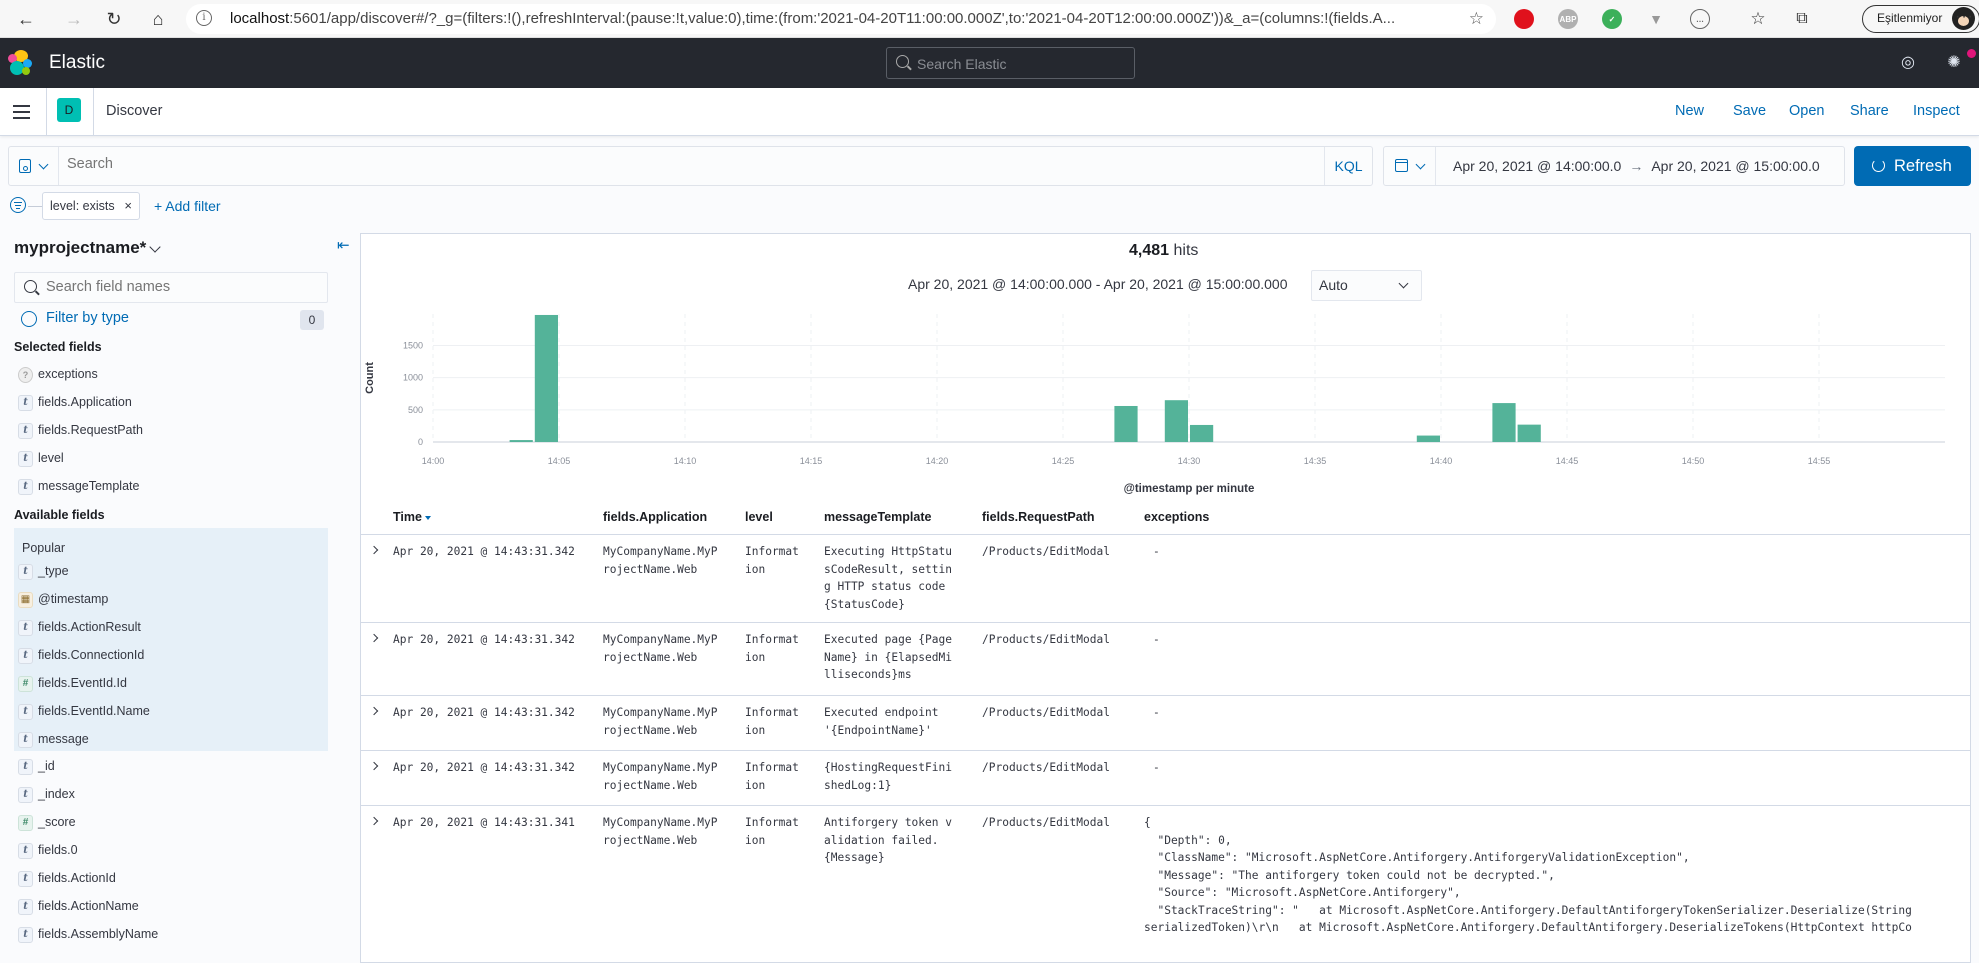 This screenshot has width=1979, height=963. What do you see at coordinates (692, 164) in the screenshot?
I see `query-search-input` at bounding box center [692, 164].